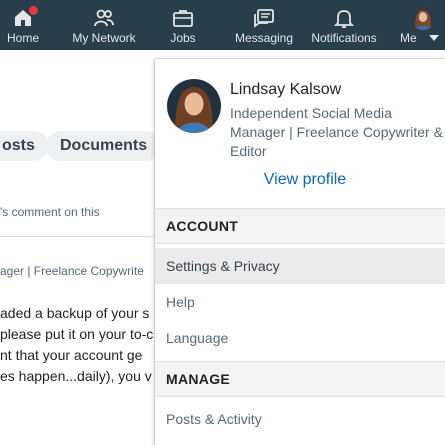 The image size is (445, 445). Describe the element at coordinates (23, 25) in the screenshot. I see `nav-home: Home` at that location.